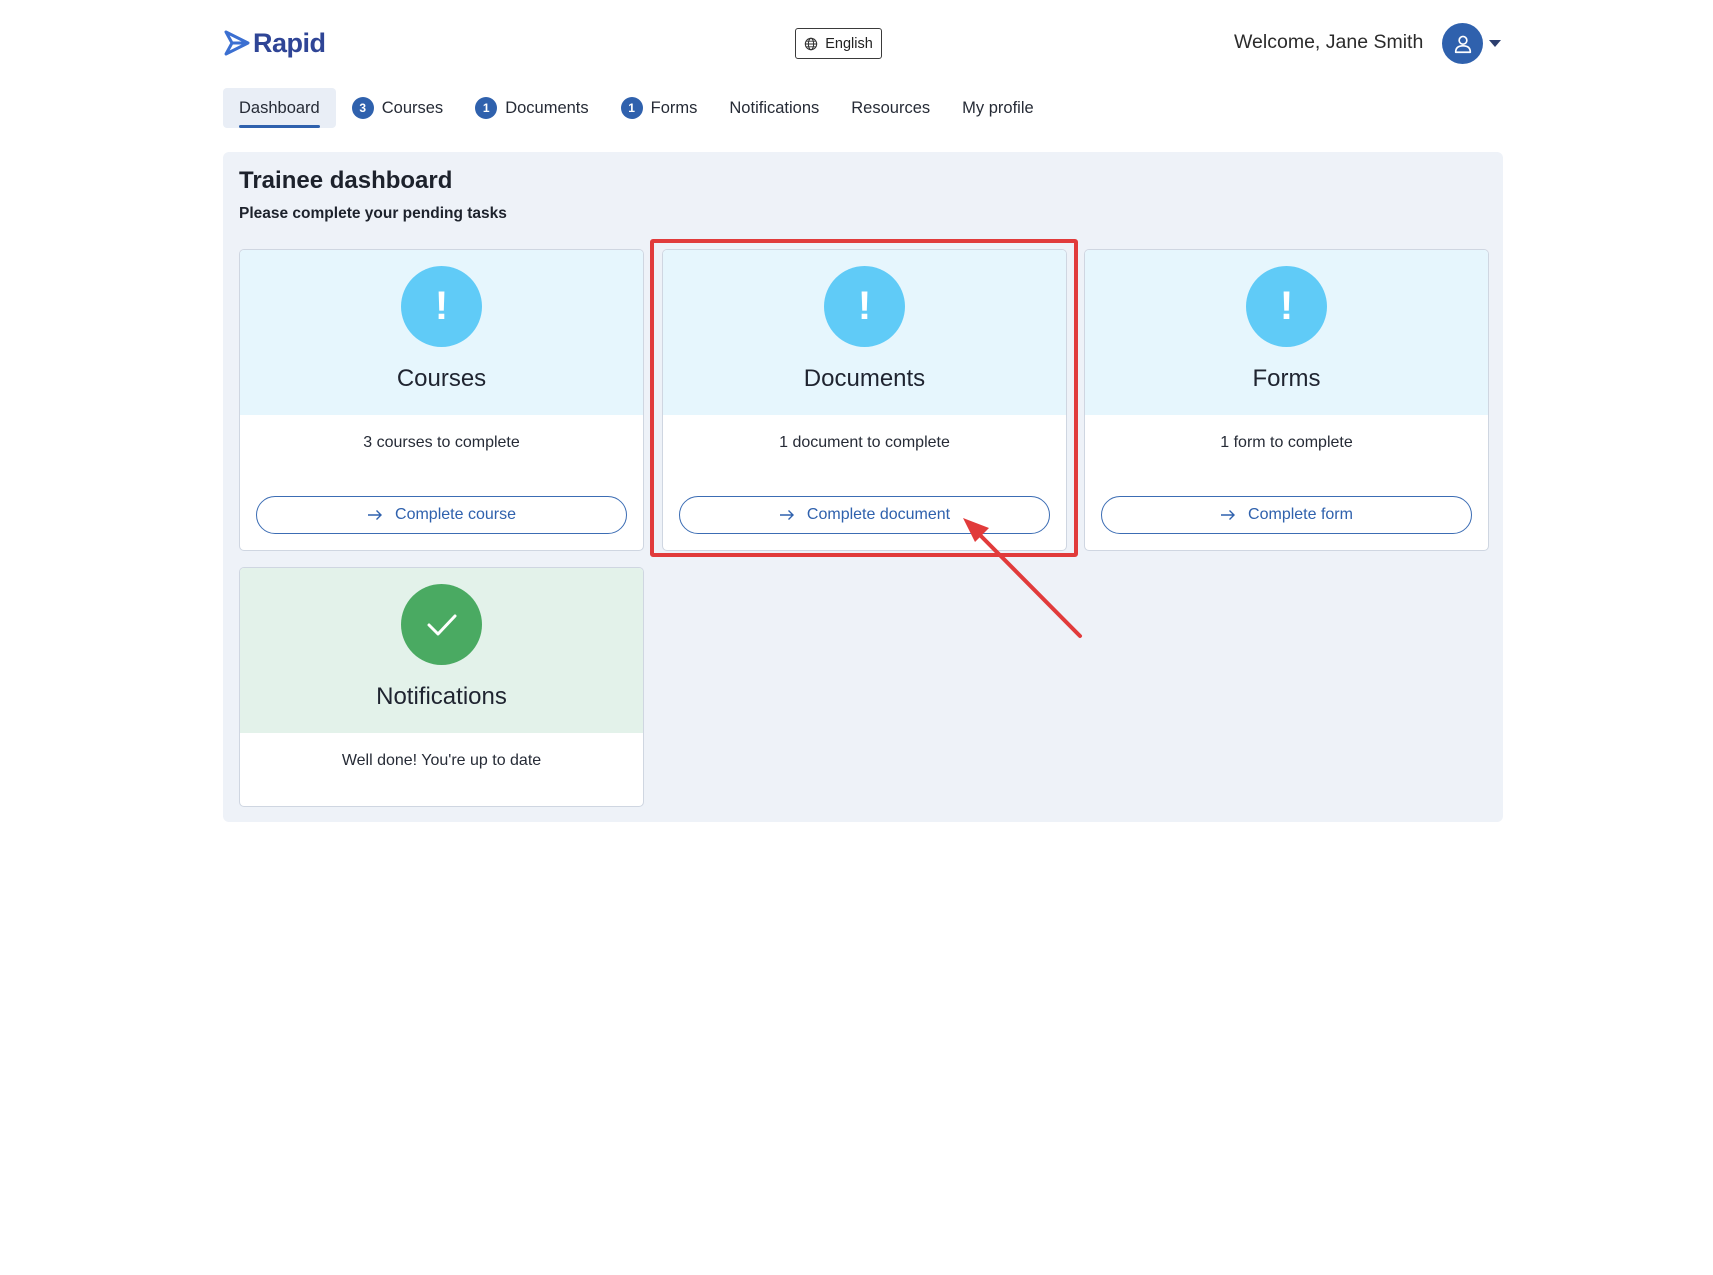  I want to click on nav-item-label: Forms, so click(674, 107).